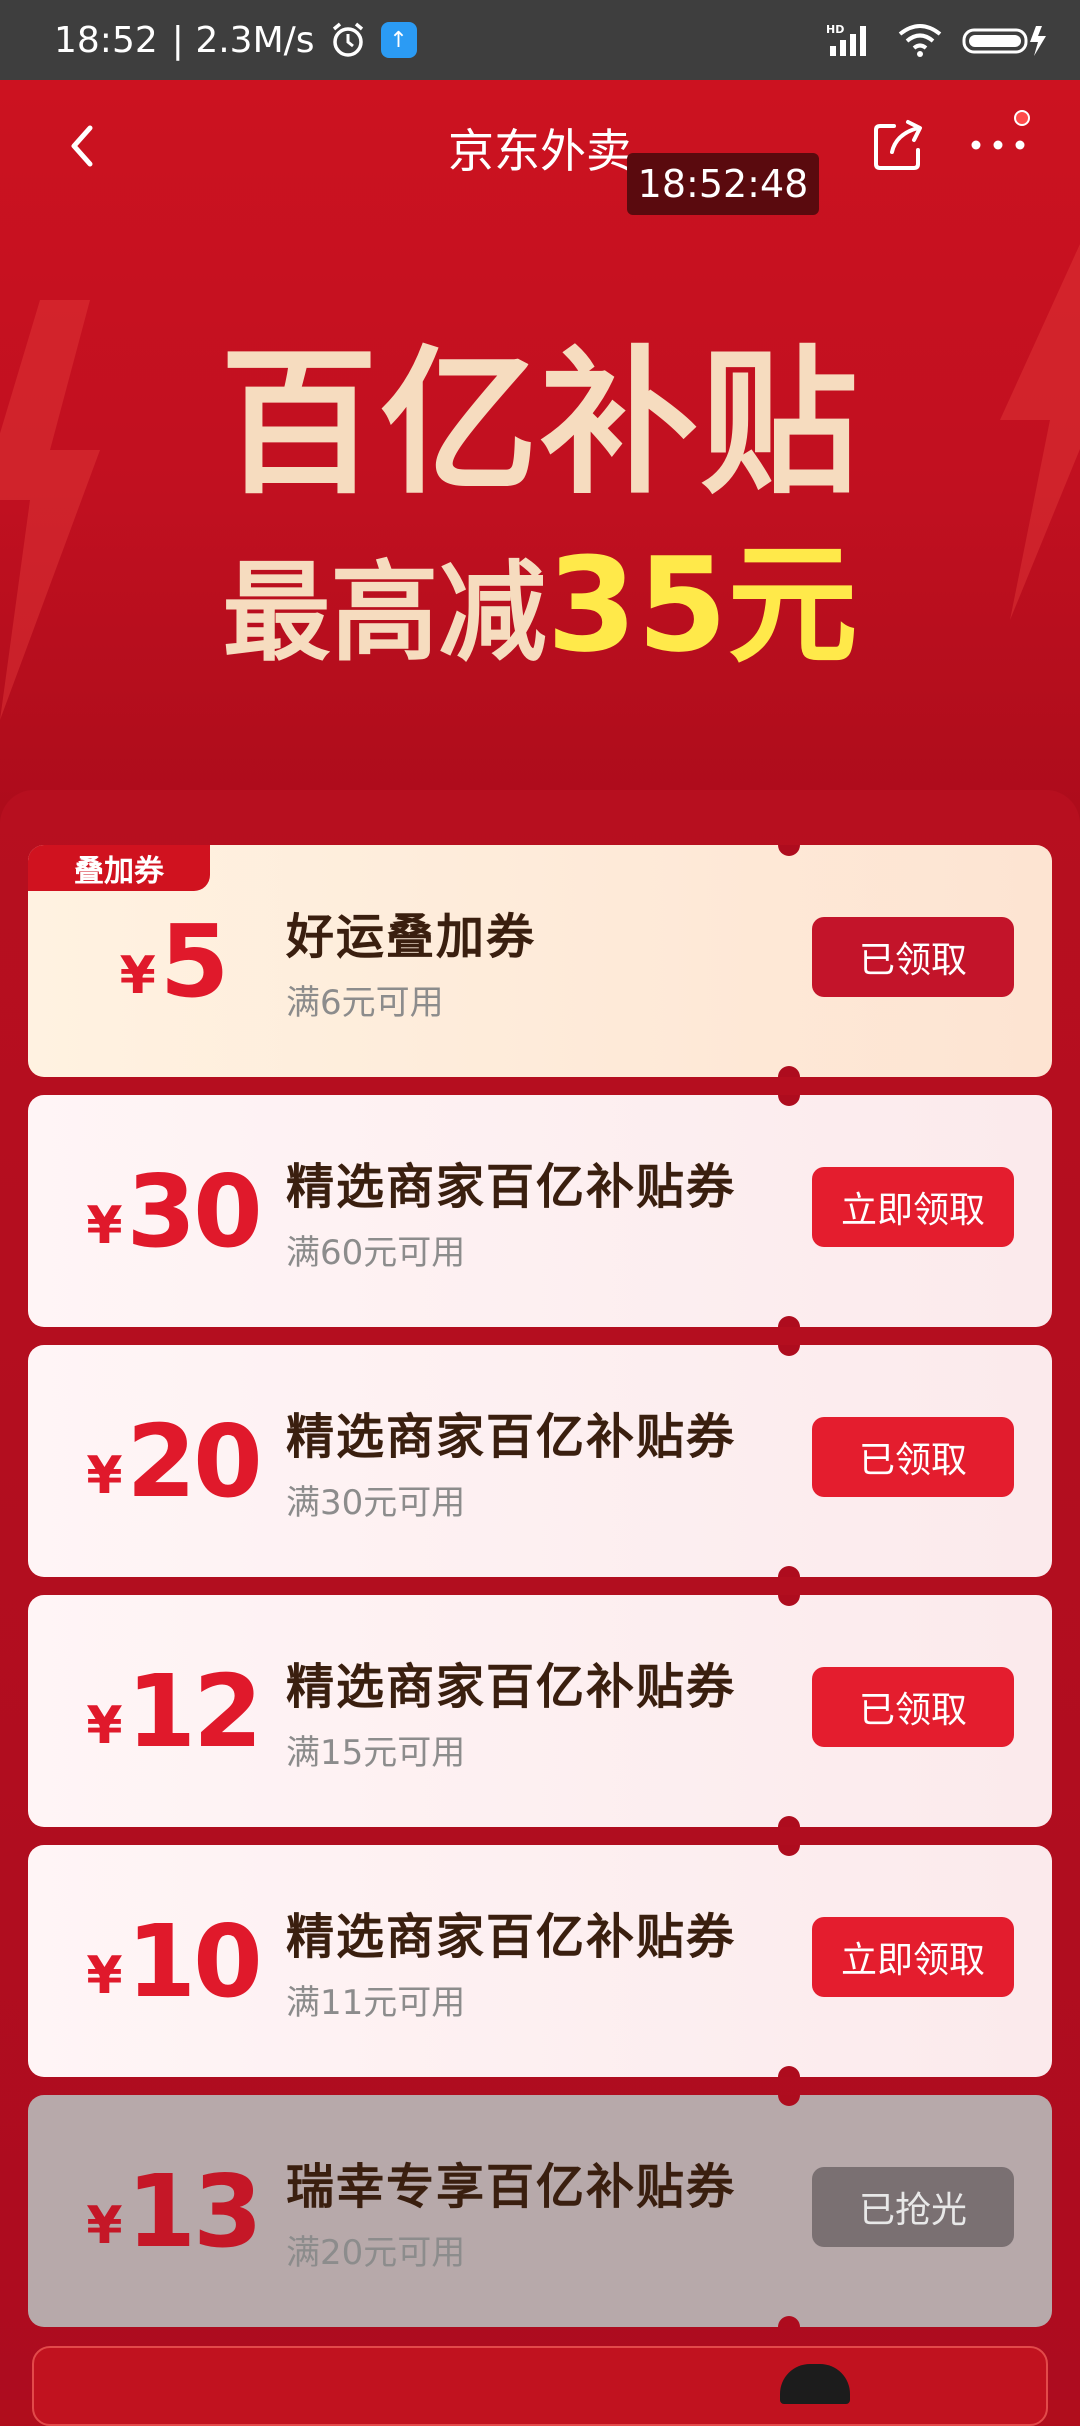 This screenshot has width=1080, height=2426. I want to click on coupon-card: ¥12 精选商家百亿补贴券 满15元可用 已领取, so click(540, 1711).